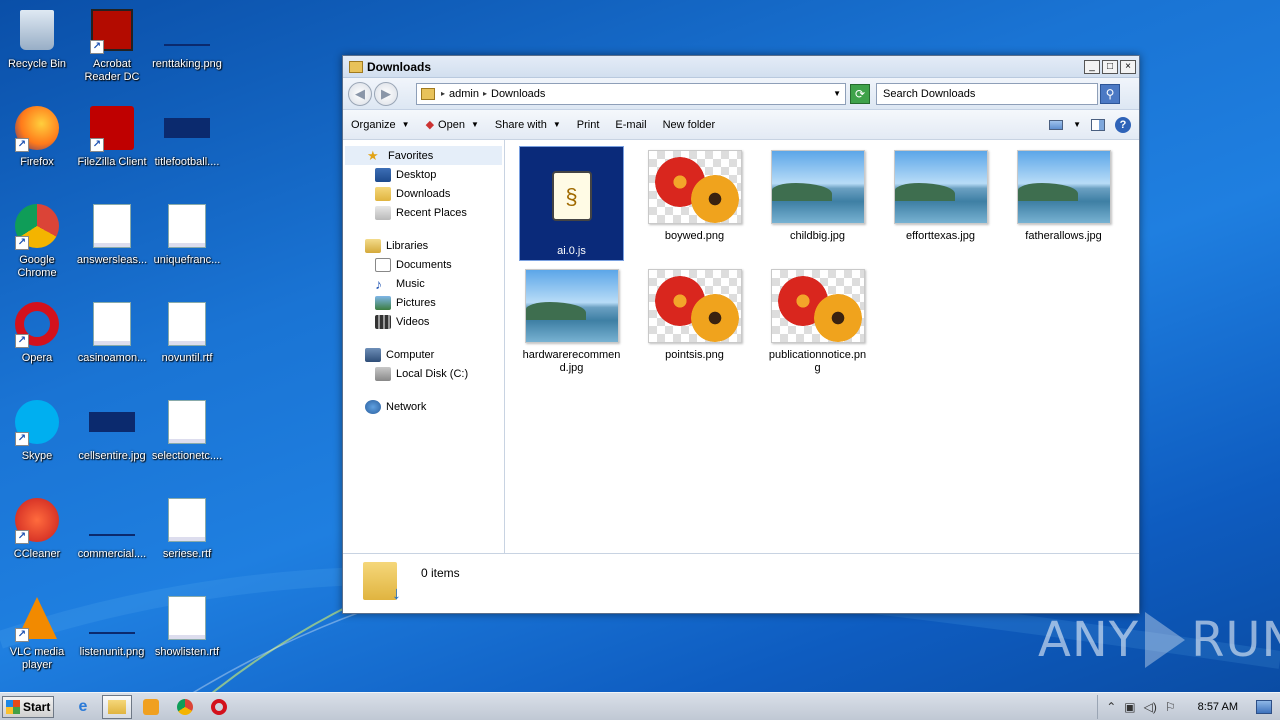 The image size is (1280, 720). I want to click on show-desktop-button, so click(1264, 706).